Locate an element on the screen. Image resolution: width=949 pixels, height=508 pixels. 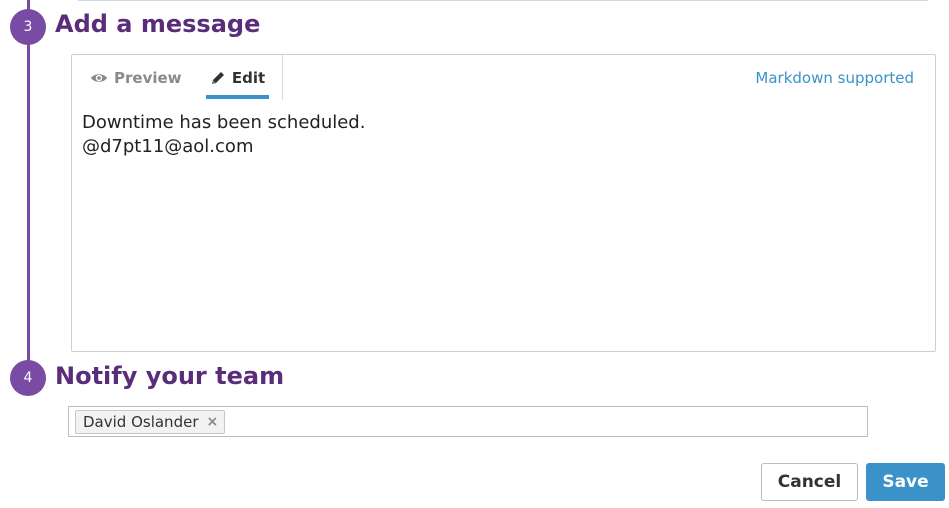
editor-tabs: Preview Edit is located at coordinates (177, 77).